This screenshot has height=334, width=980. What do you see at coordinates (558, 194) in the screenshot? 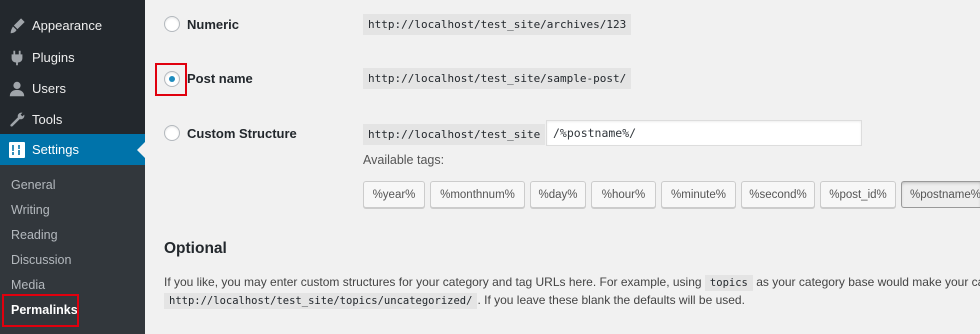
I see `tag-day-button: %day%` at bounding box center [558, 194].